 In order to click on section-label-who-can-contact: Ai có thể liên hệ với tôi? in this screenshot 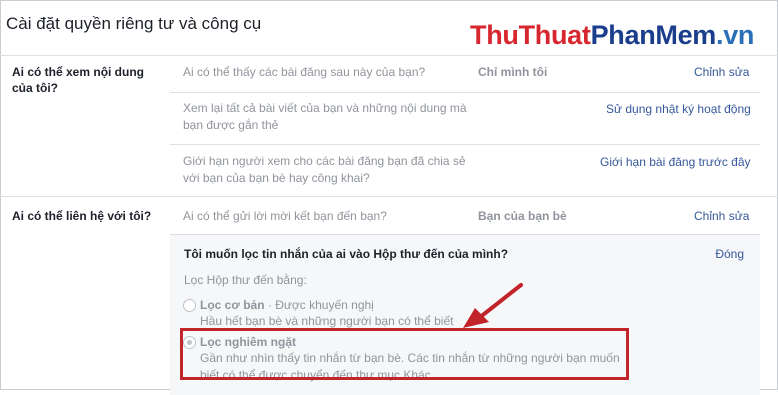, I will do `click(82, 216)`.